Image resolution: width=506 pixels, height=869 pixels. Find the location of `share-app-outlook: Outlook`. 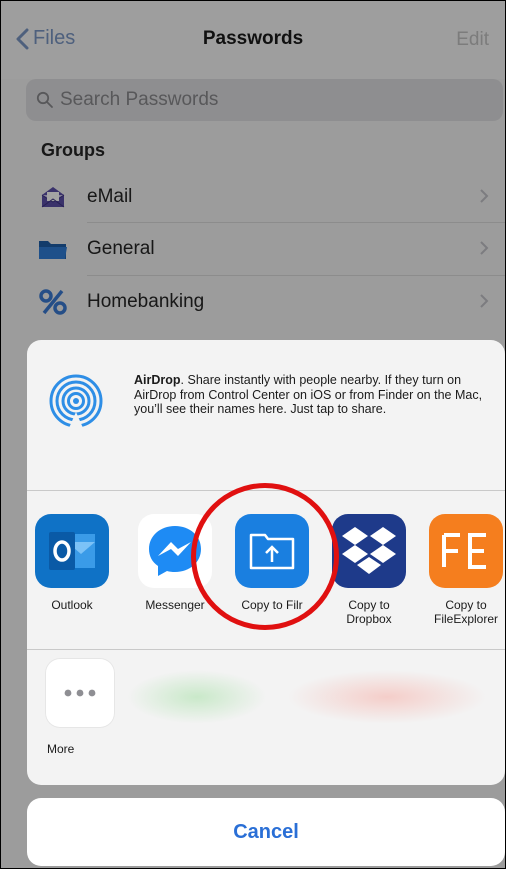

share-app-outlook: Outlook is located at coordinates (72, 563).